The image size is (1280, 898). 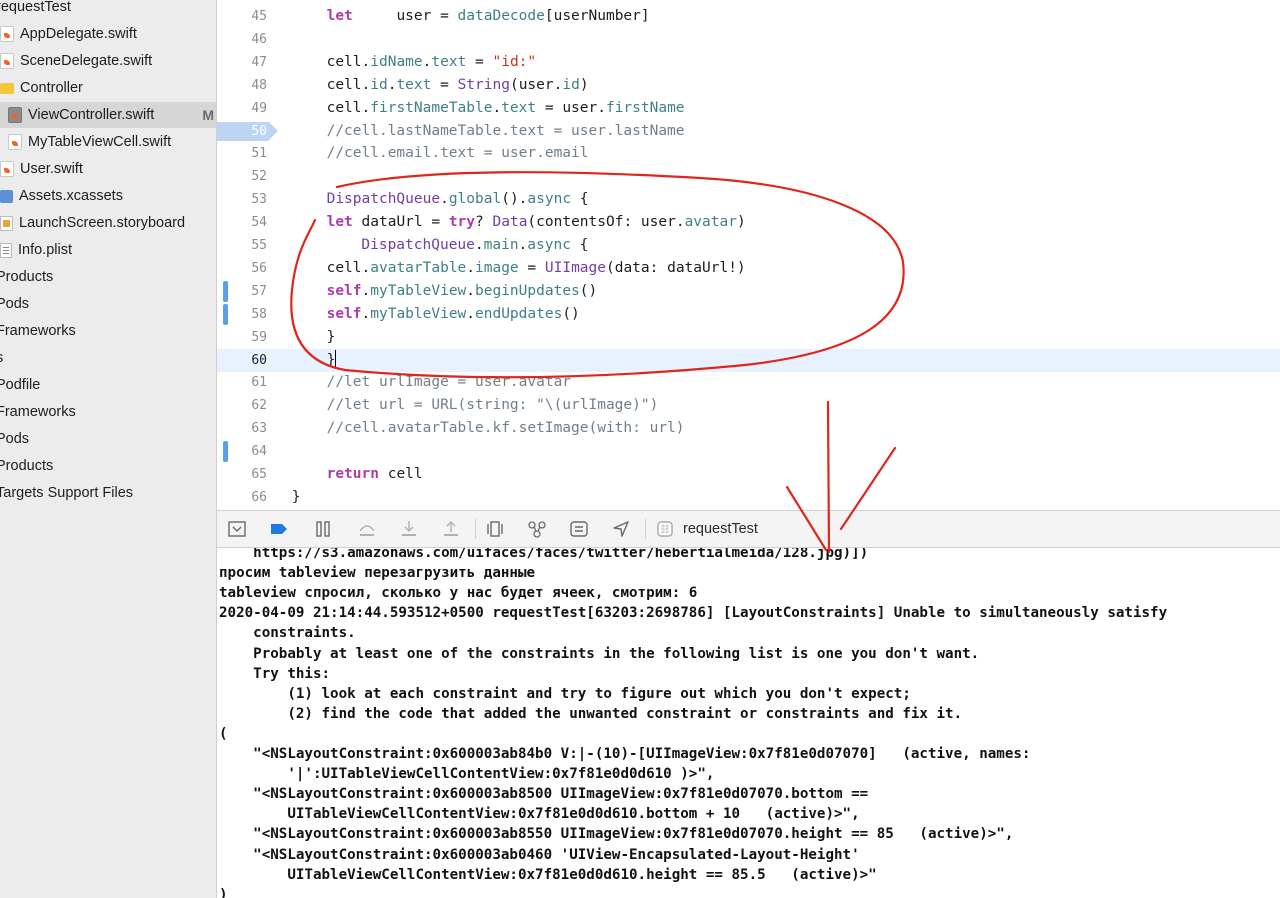 What do you see at coordinates (748, 199) in the screenshot?
I see `code-line: 53 DispatchQueue.global().async {` at bounding box center [748, 199].